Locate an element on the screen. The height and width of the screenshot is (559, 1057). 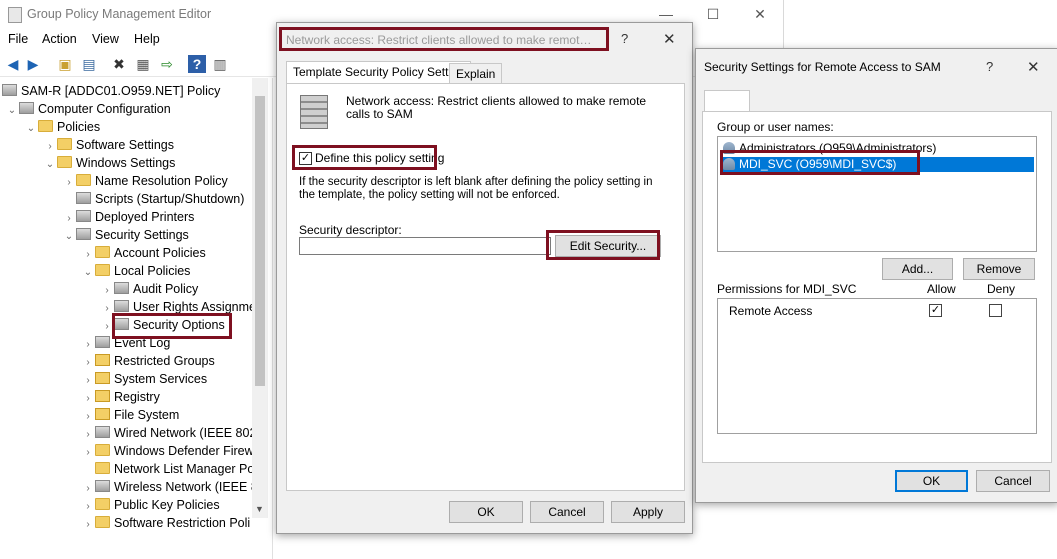
tree-node-windows-defender-firew: › Windows Defender Firew is located at coordinates (167, 451).